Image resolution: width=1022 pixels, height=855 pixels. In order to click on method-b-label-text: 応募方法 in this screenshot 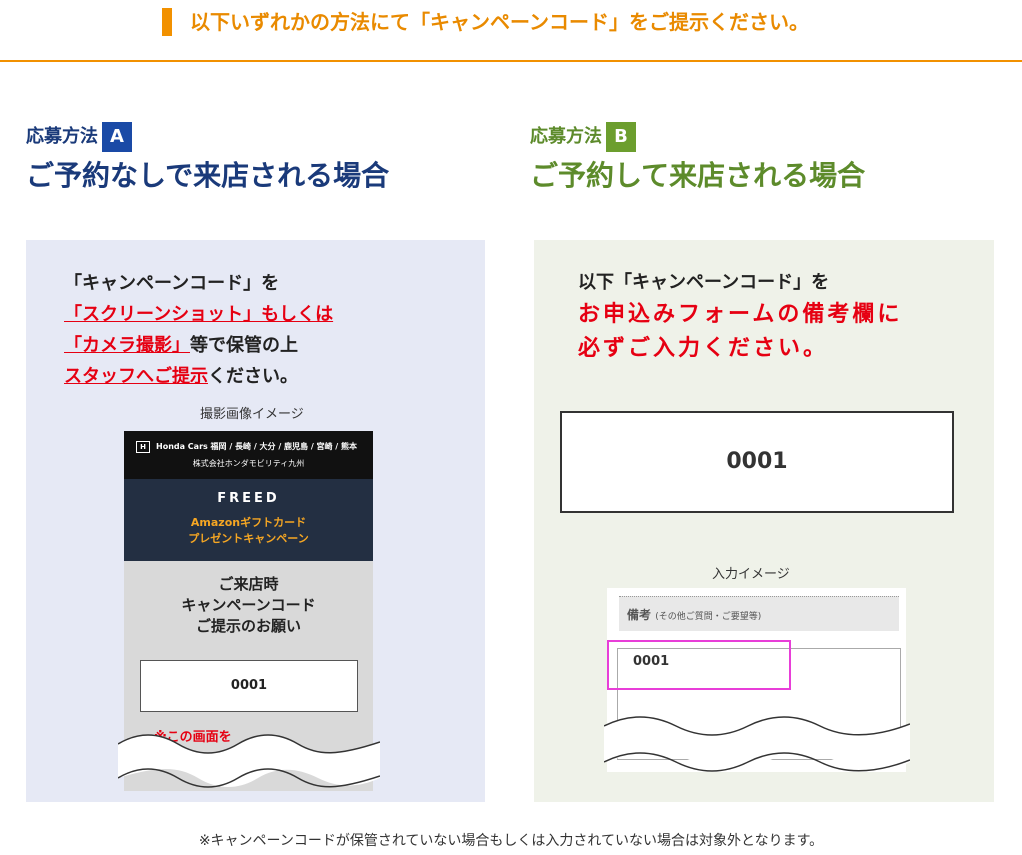, I will do `click(566, 136)`.